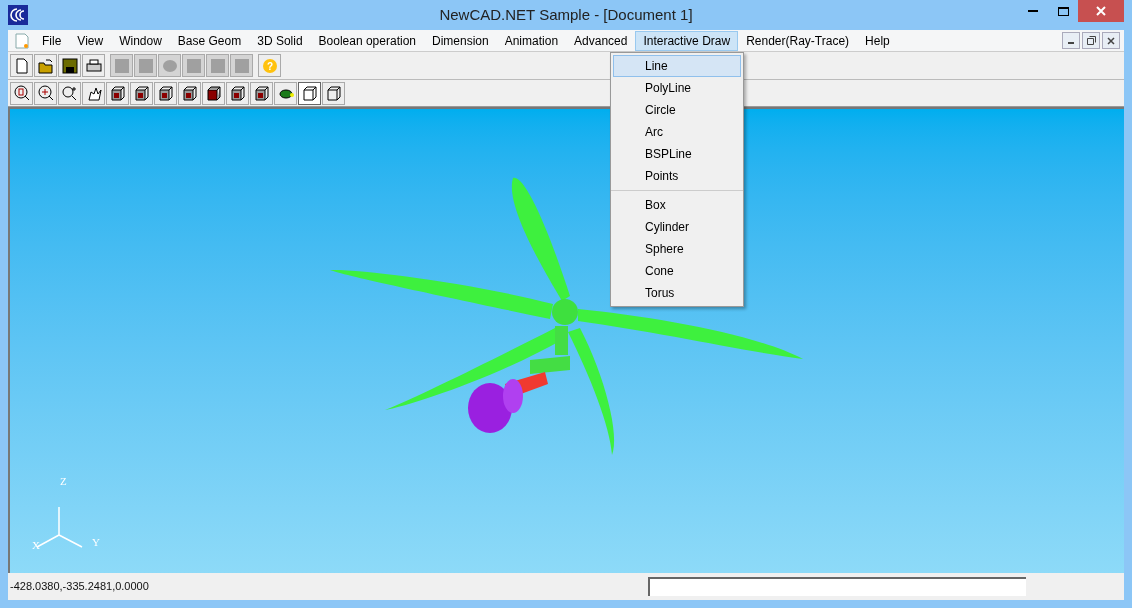  What do you see at coordinates (531, 40) in the screenshot?
I see `menu-item: Animation` at bounding box center [531, 40].